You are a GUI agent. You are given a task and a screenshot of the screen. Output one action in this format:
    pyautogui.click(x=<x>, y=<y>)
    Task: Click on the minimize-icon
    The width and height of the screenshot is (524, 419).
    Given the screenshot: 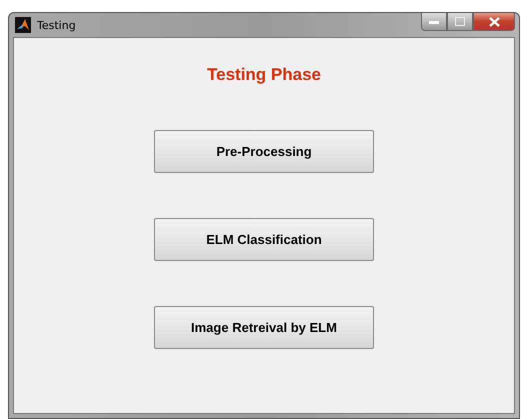 What is the action you would take?
    pyautogui.click(x=434, y=22)
    